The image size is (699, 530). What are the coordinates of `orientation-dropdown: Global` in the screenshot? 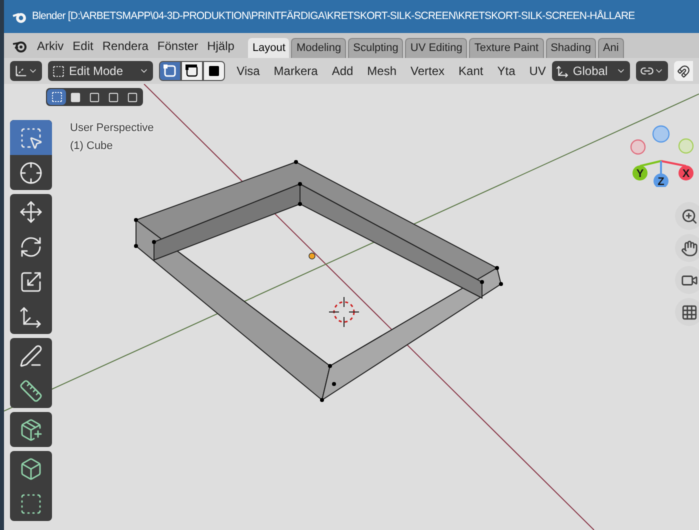 It's located at (591, 71).